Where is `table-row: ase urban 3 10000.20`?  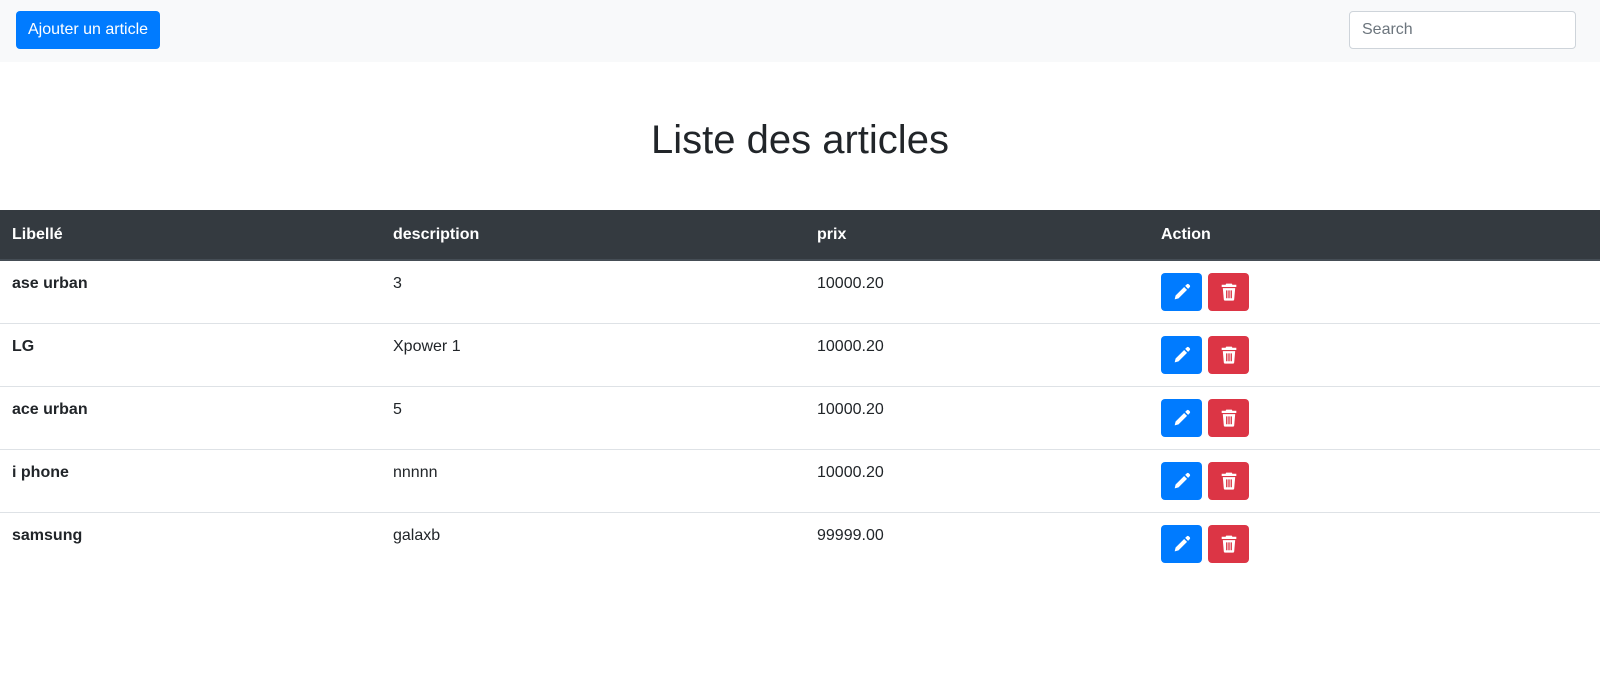
table-row: ase urban 3 10000.20 is located at coordinates (800, 291).